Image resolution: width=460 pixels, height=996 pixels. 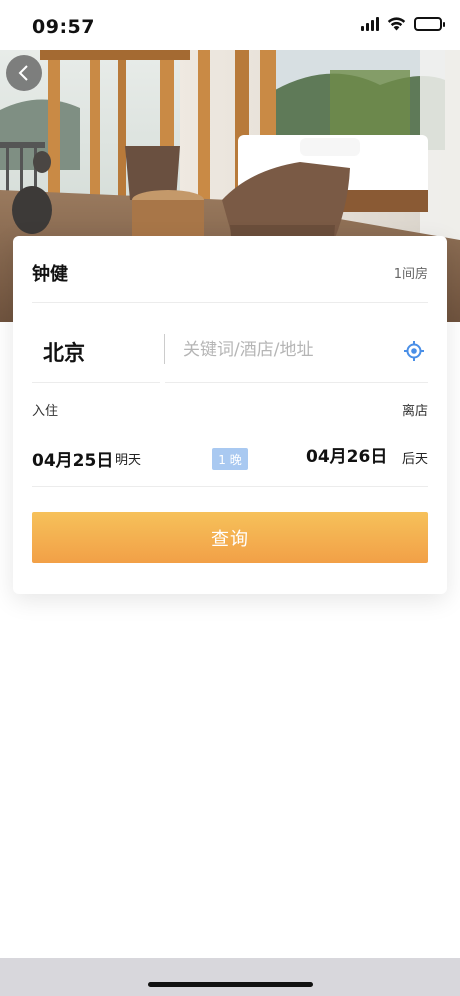 I want to click on battery-icon, so click(x=429, y=24).